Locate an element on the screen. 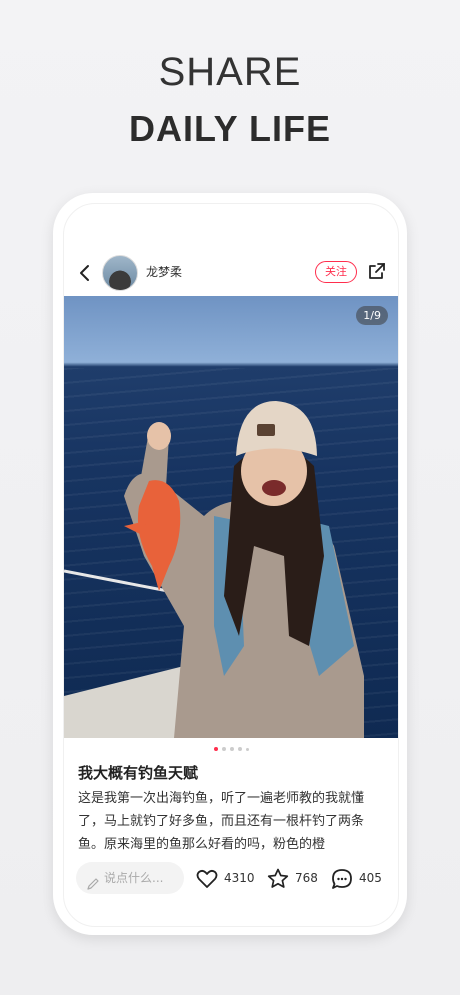 The height and width of the screenshot is (995, 460). favorite-button: 768 is located at coordinates (292, 878).